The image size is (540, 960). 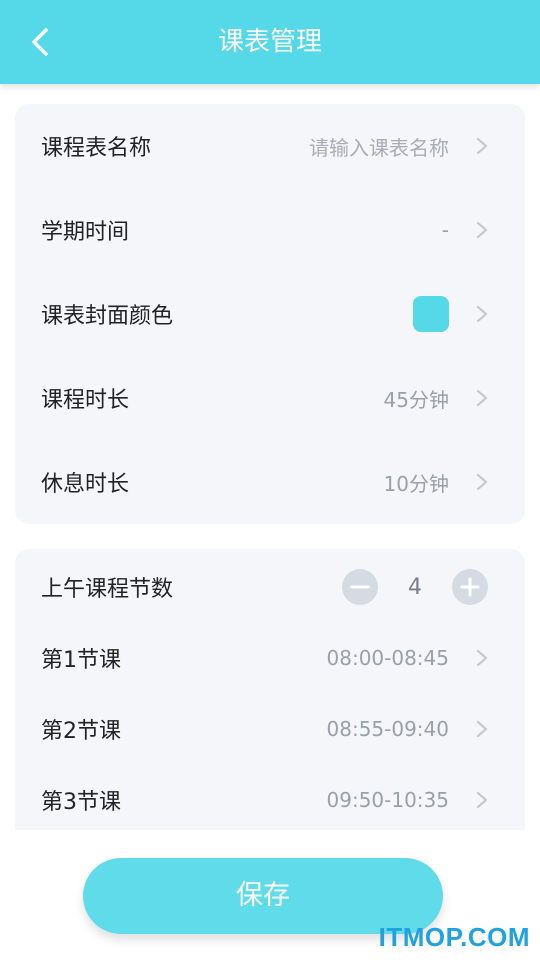 What do you see at coordinates (454, 937) in the screenshot?
I see `watermark: ITMOP.COM` at bounding box center [454, 937].